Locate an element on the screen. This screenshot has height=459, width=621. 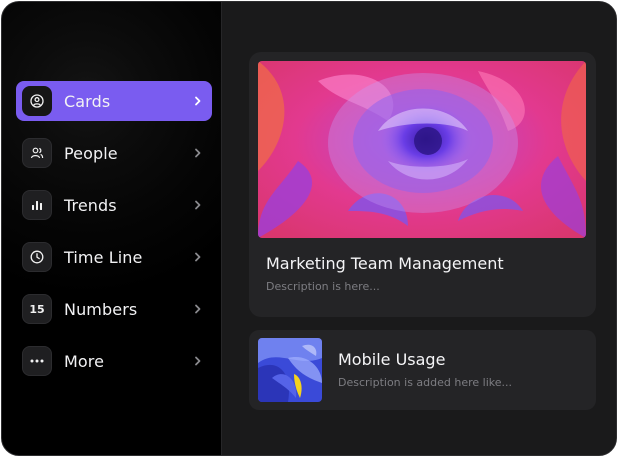
sidebar-item-numbers: 15 Numbers is located at coordinates (114, 309).